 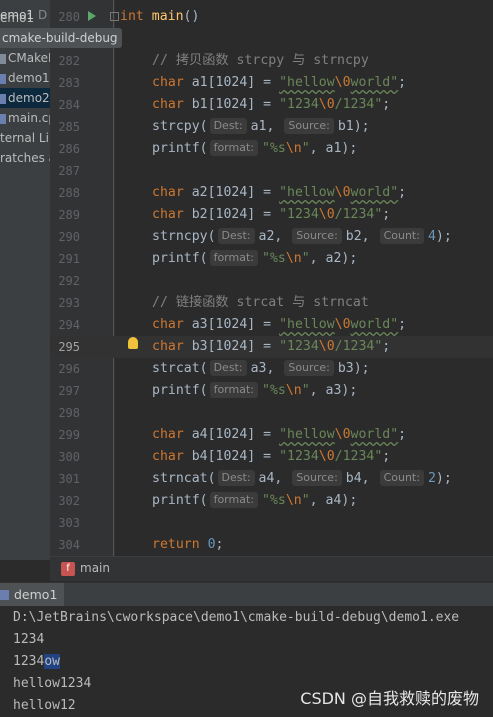 What do you see at coordinates (69, 237) in the screenshot?
I see `line-number: 290` at bounding box center [69, 237].